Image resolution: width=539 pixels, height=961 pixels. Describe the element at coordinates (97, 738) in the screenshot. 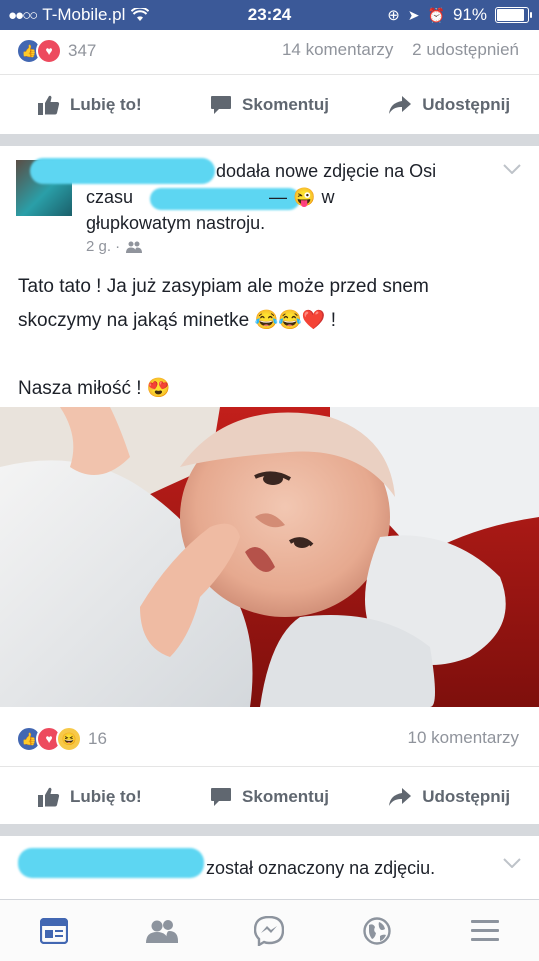

I see `reaction-count: 16` at that location.